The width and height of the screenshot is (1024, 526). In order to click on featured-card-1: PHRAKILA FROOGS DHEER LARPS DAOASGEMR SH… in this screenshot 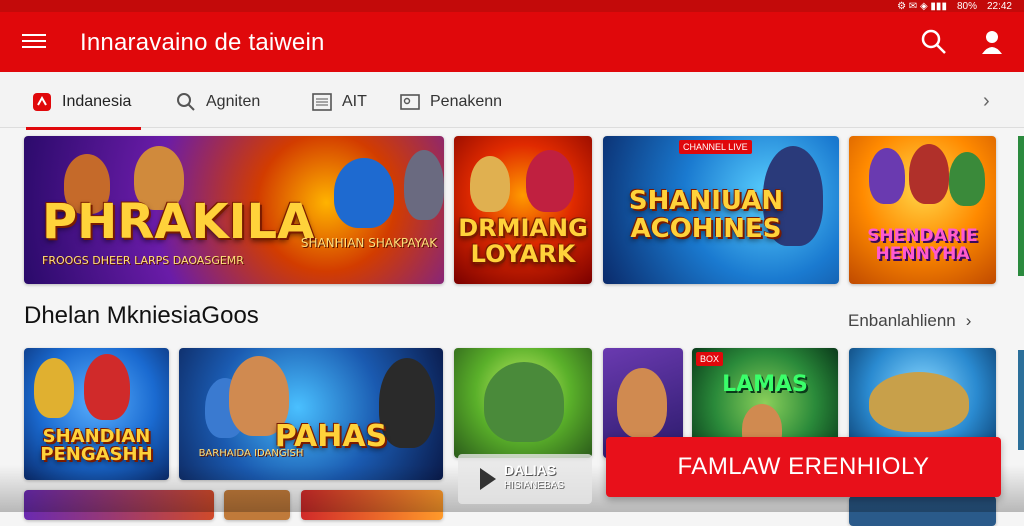, I will do `click(234, 210)`.